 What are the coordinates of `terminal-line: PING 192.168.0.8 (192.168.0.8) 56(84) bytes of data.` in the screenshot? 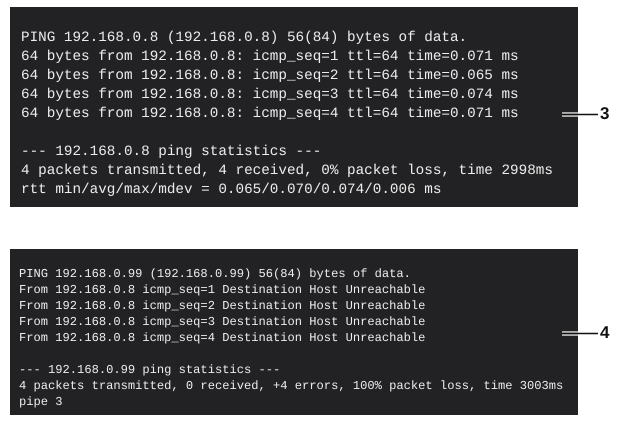 It's located at (244, 38).